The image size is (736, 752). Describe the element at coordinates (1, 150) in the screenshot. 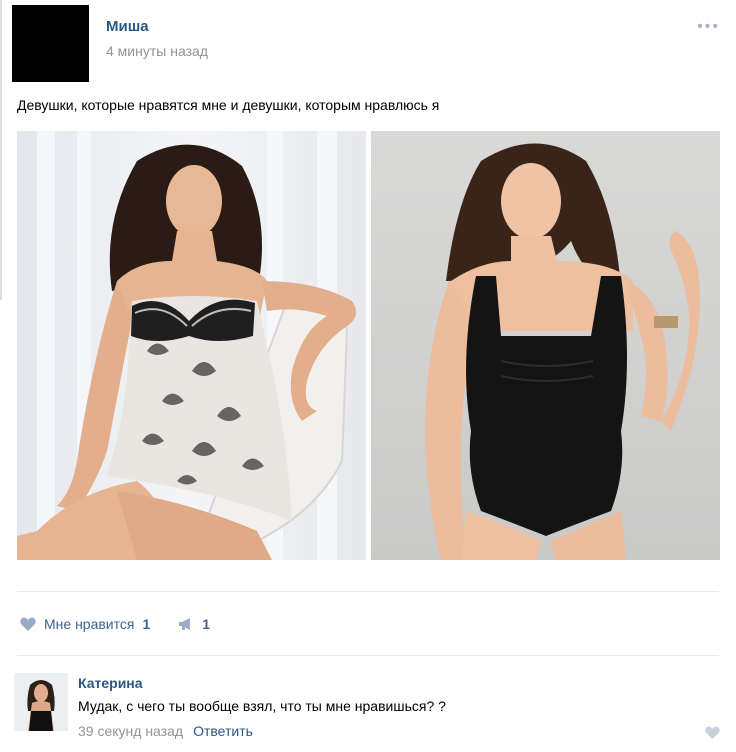

I see `left-edge-border` at that location.